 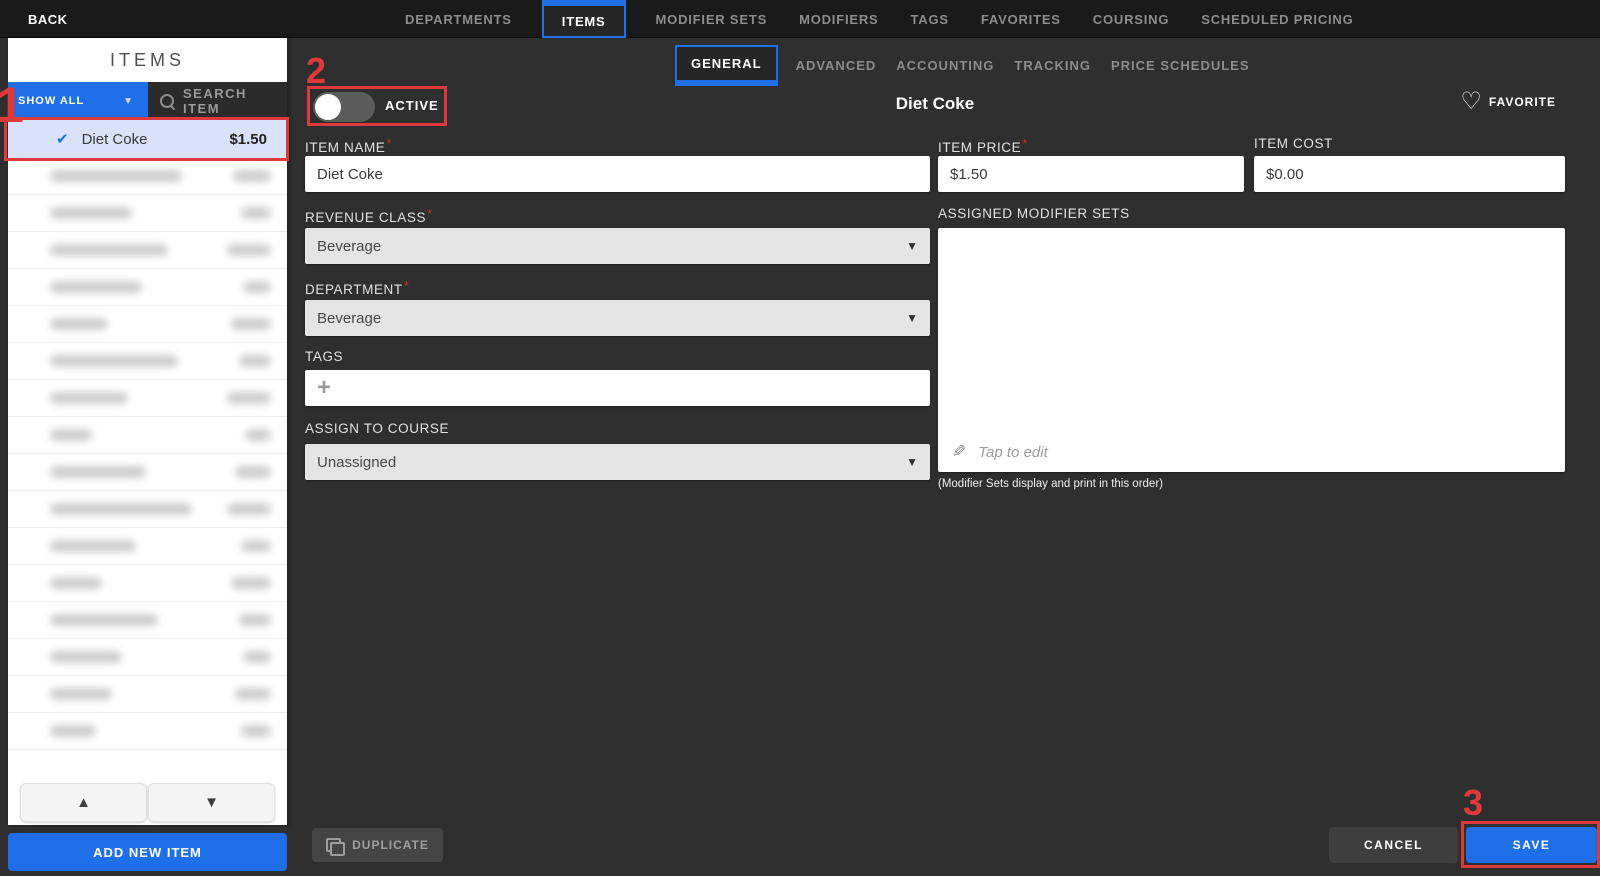 I want to click on topbar-tab-items: ITEMS, so click(x=583, y=19).